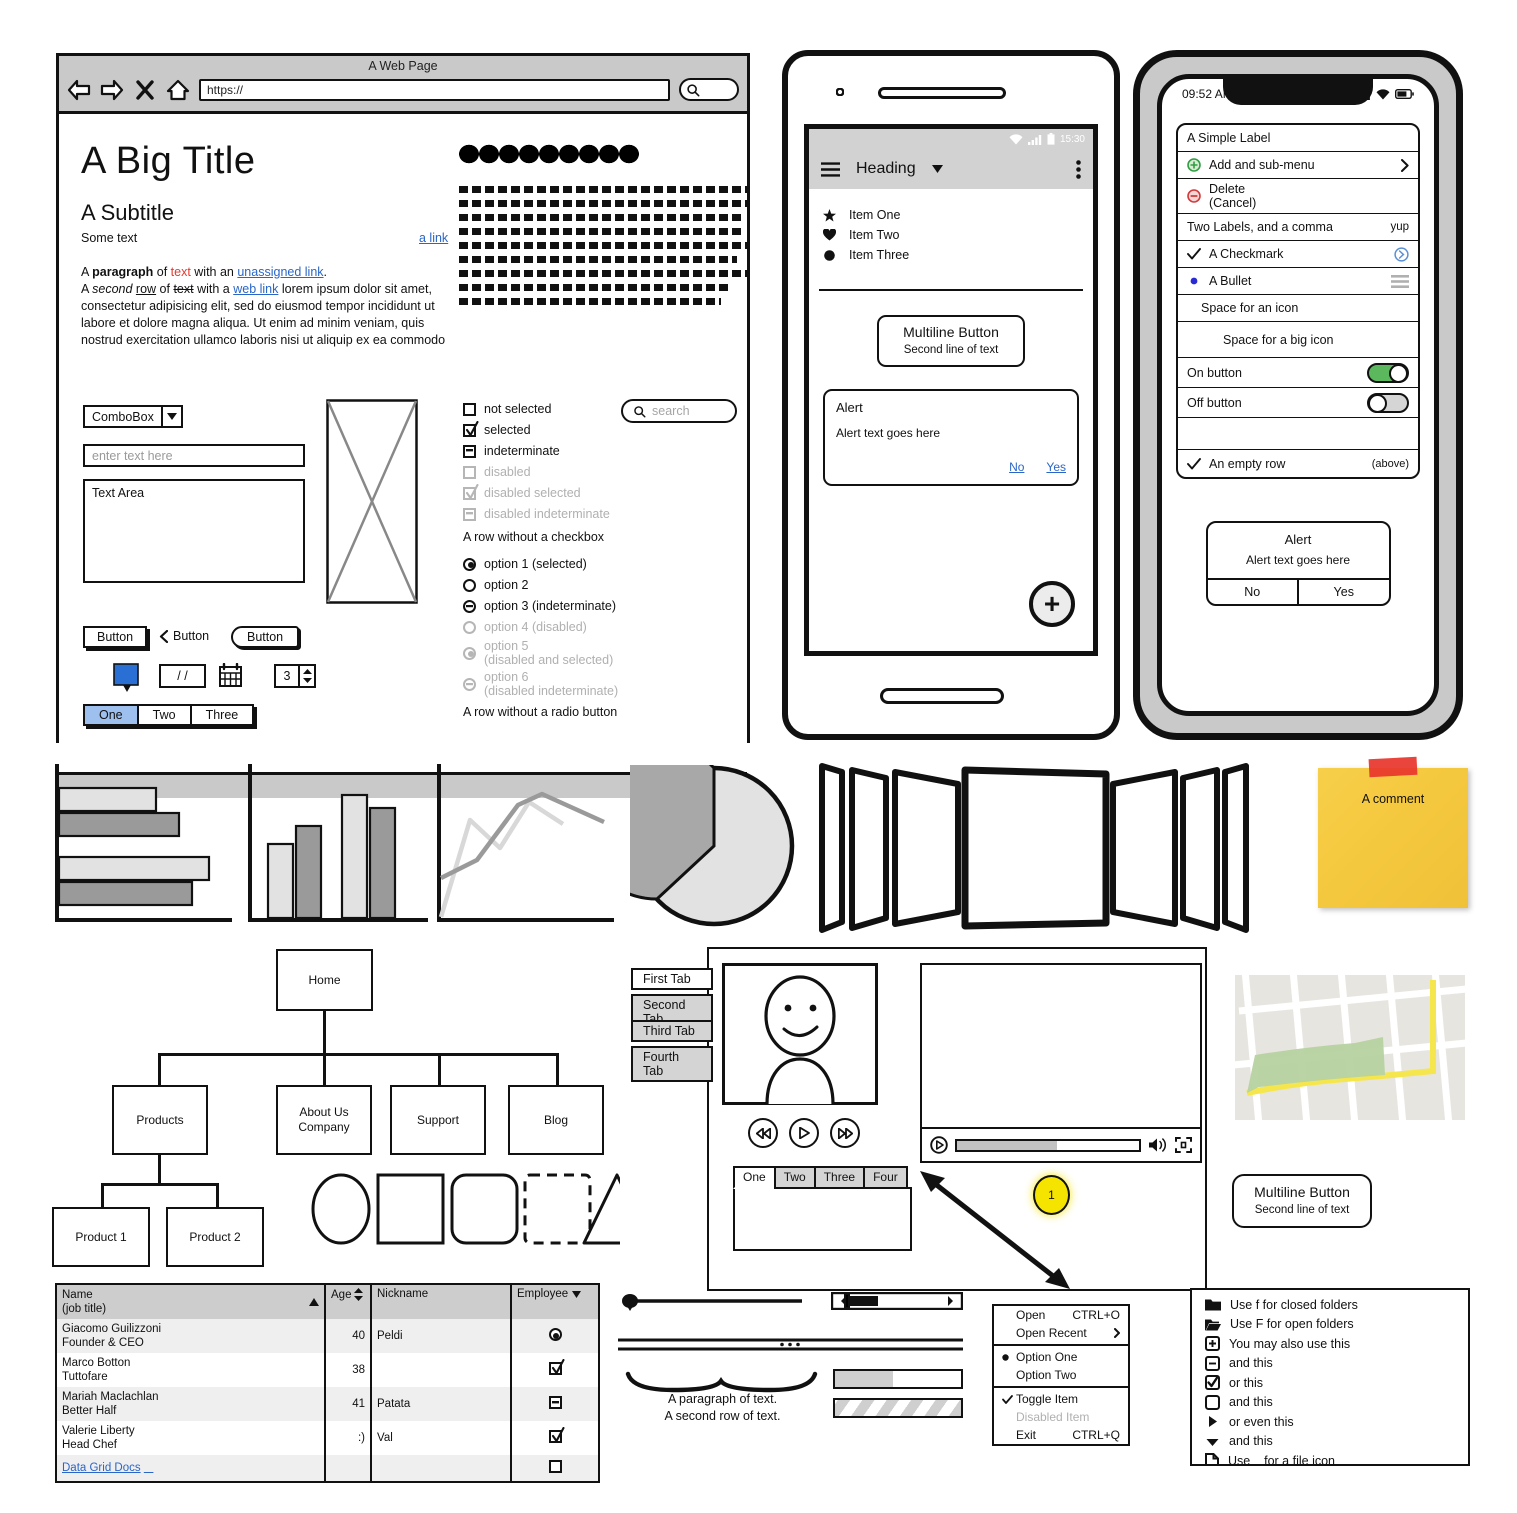  Describe the element at coordinates (327, 1468) in the screenshot. I see `table-footer-row: Data Grid Docs` at that location.